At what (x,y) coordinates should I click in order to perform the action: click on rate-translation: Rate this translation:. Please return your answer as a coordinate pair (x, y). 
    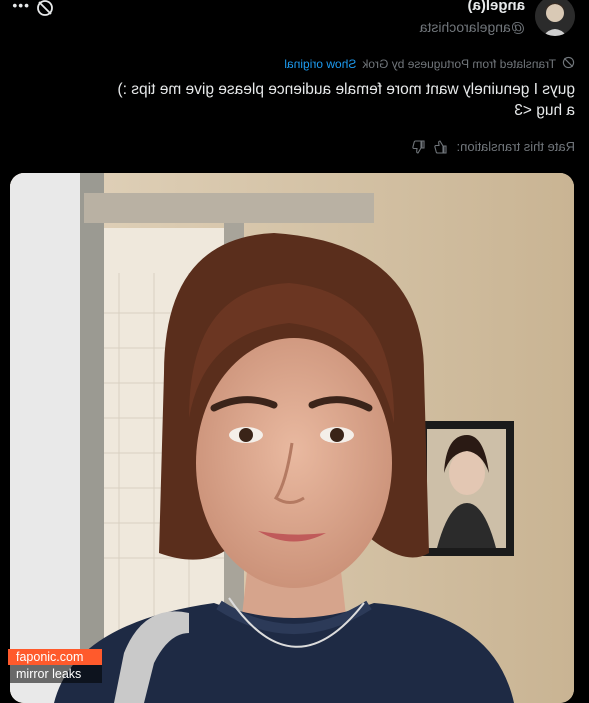
    Looking at the image, I should click on (493, 146).